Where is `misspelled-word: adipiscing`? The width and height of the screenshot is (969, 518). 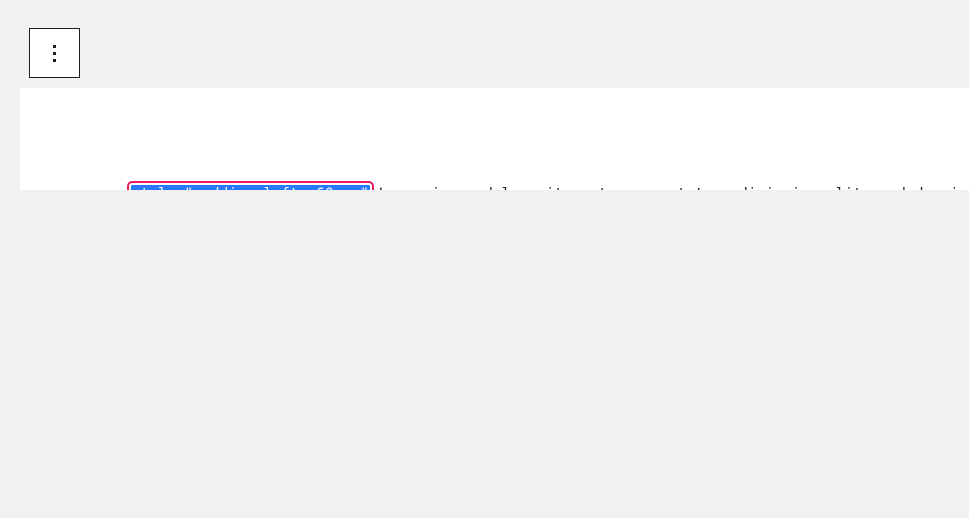
misspelled-word: adipiscing is located at coordinates (774, 187).